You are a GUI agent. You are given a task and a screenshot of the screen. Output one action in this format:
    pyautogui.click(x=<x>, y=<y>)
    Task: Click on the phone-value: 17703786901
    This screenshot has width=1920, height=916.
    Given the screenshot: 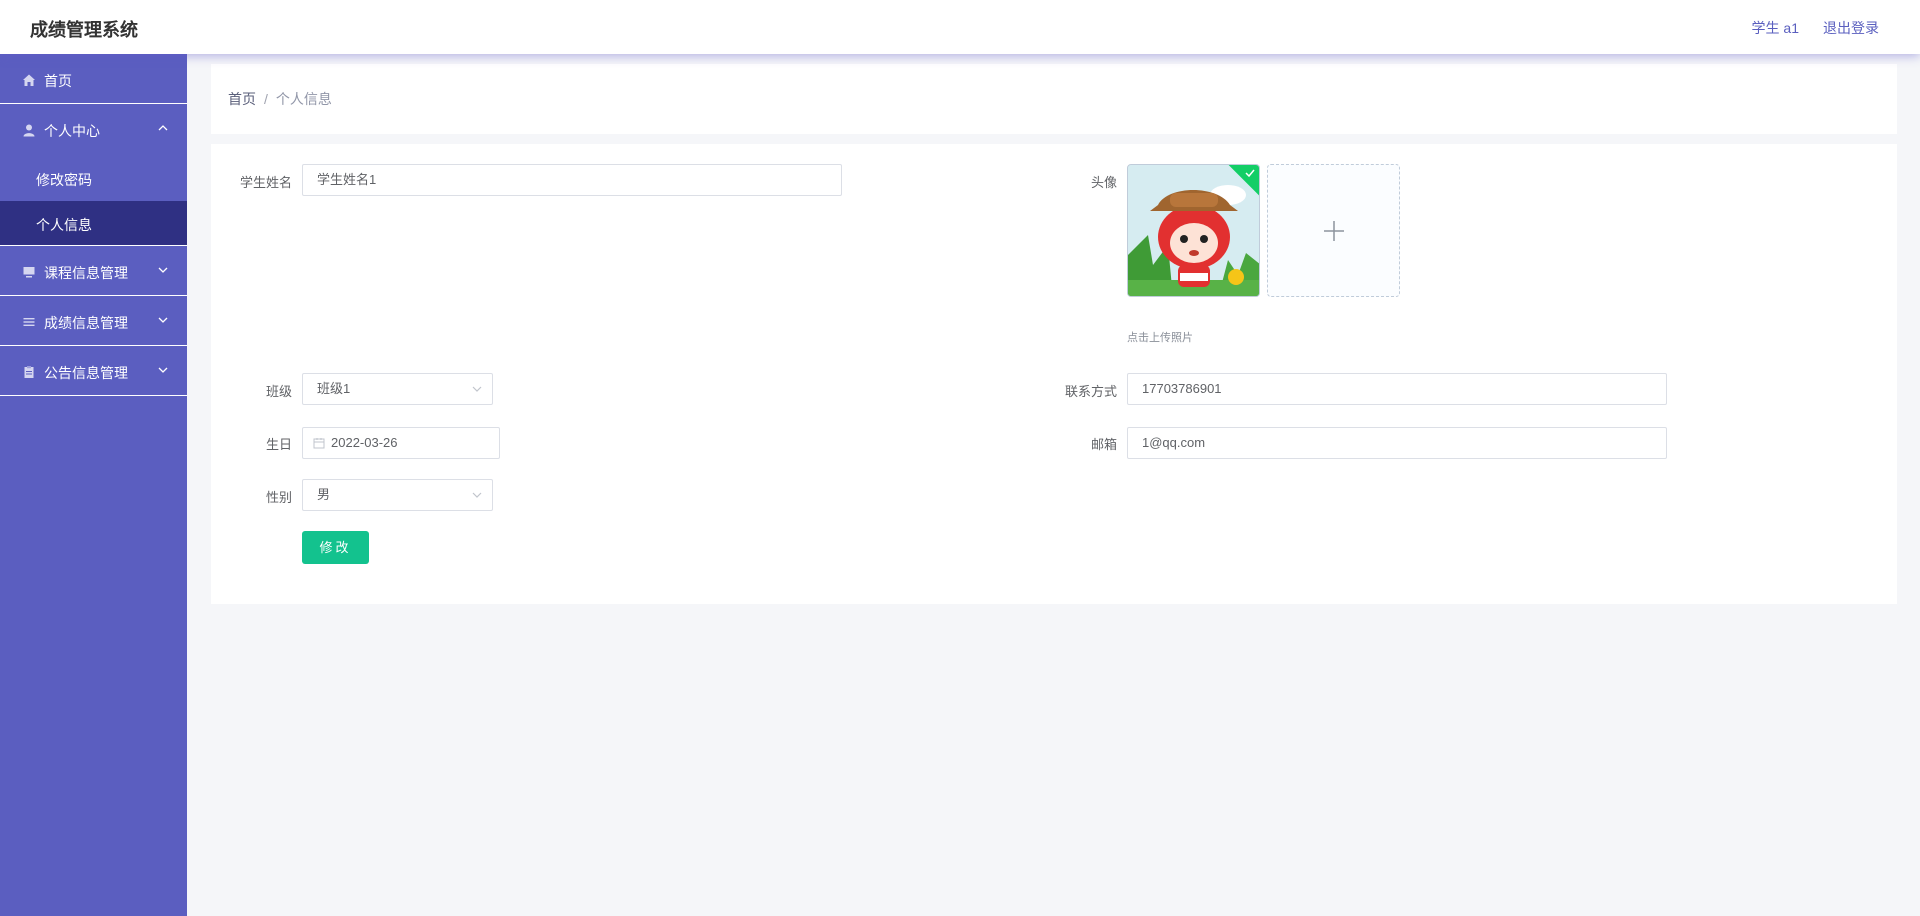 What is the action you would take?
    pyautogui.click(x=1182, y=388)
    